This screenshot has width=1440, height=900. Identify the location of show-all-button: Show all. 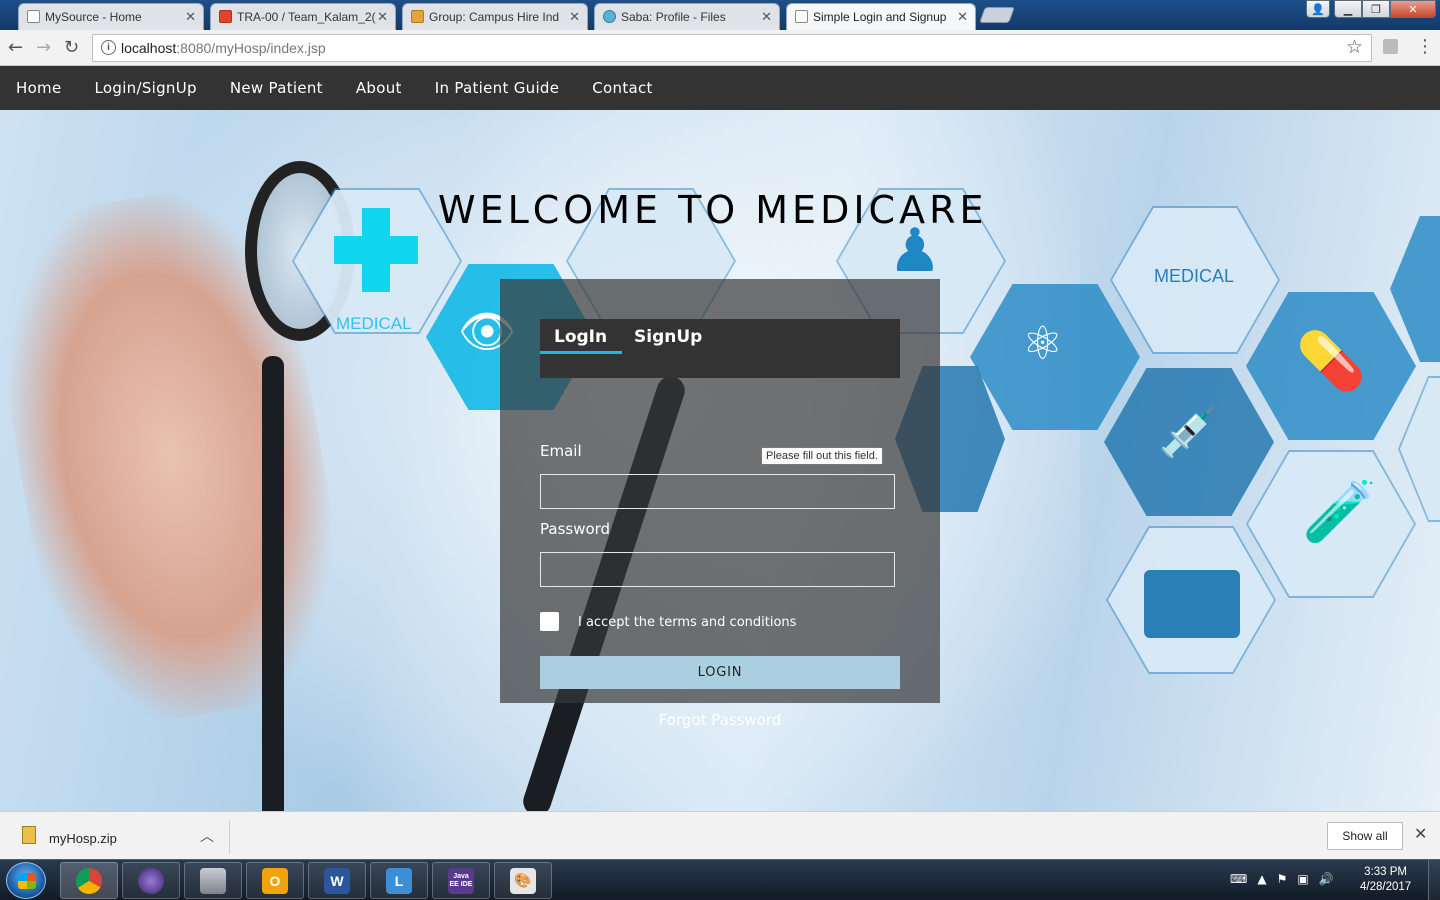
(1365, 836).